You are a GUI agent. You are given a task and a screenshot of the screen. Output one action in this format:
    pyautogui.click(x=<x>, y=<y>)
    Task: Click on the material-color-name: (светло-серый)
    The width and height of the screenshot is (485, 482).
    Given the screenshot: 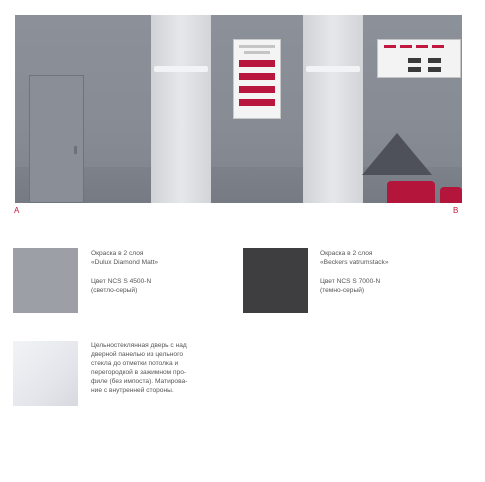 What is the action you would take?
    pyautogui.click(x=114, y=290)
    